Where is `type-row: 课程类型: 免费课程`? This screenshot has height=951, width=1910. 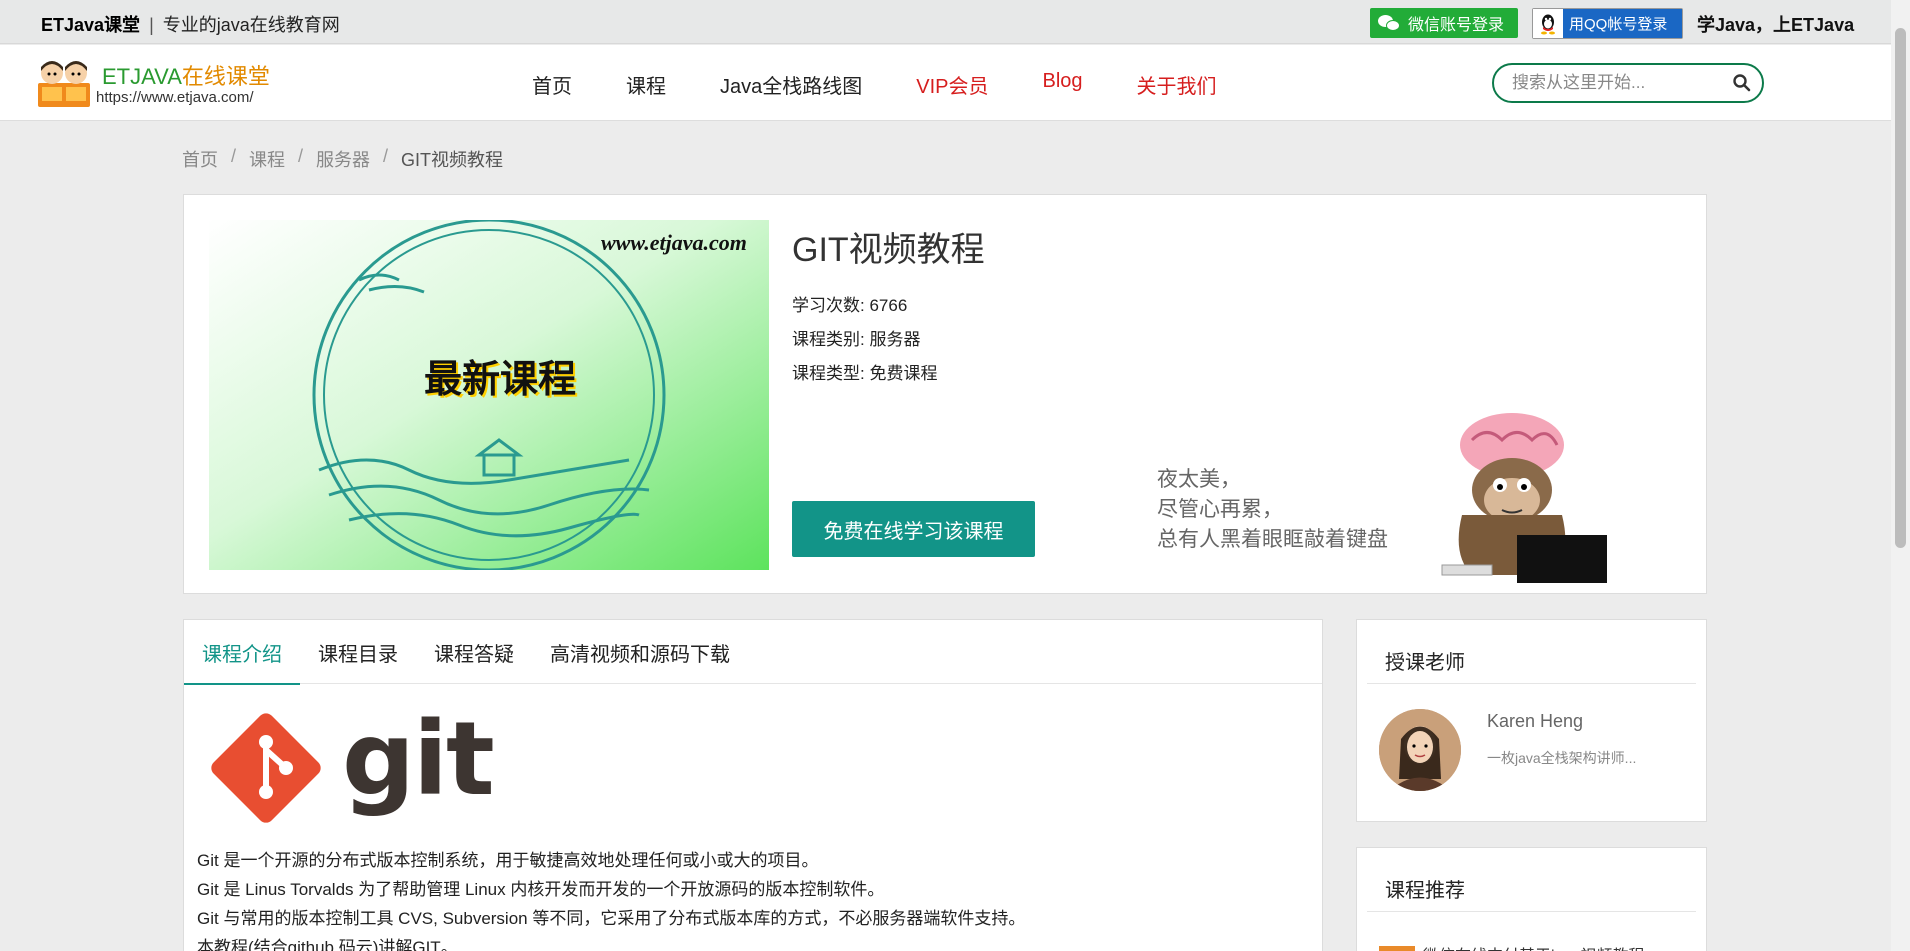
type-row: 课程类型: 免费课程 is located at coordinates (864, 374).